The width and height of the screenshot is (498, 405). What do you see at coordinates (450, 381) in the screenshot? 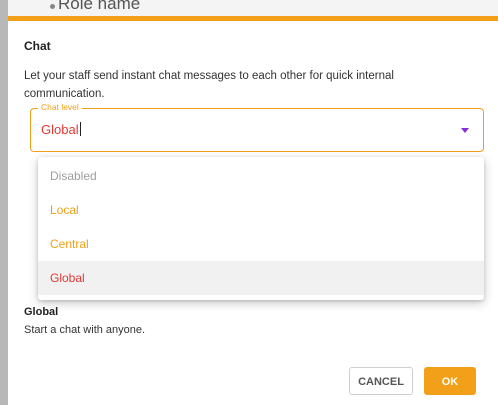
I see `ok-button: OK` at bounding box center [450, 381].